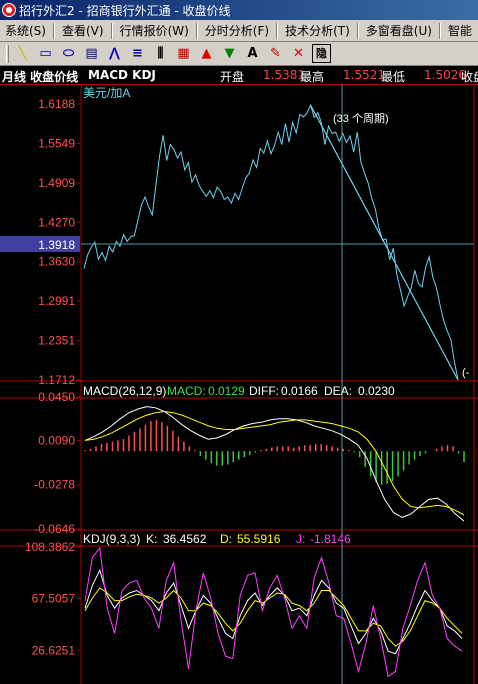 The image size is (478, 684). Describe the element at coordinates (7, 53) in the screenshot. I see `toolbar-grip` at that location.